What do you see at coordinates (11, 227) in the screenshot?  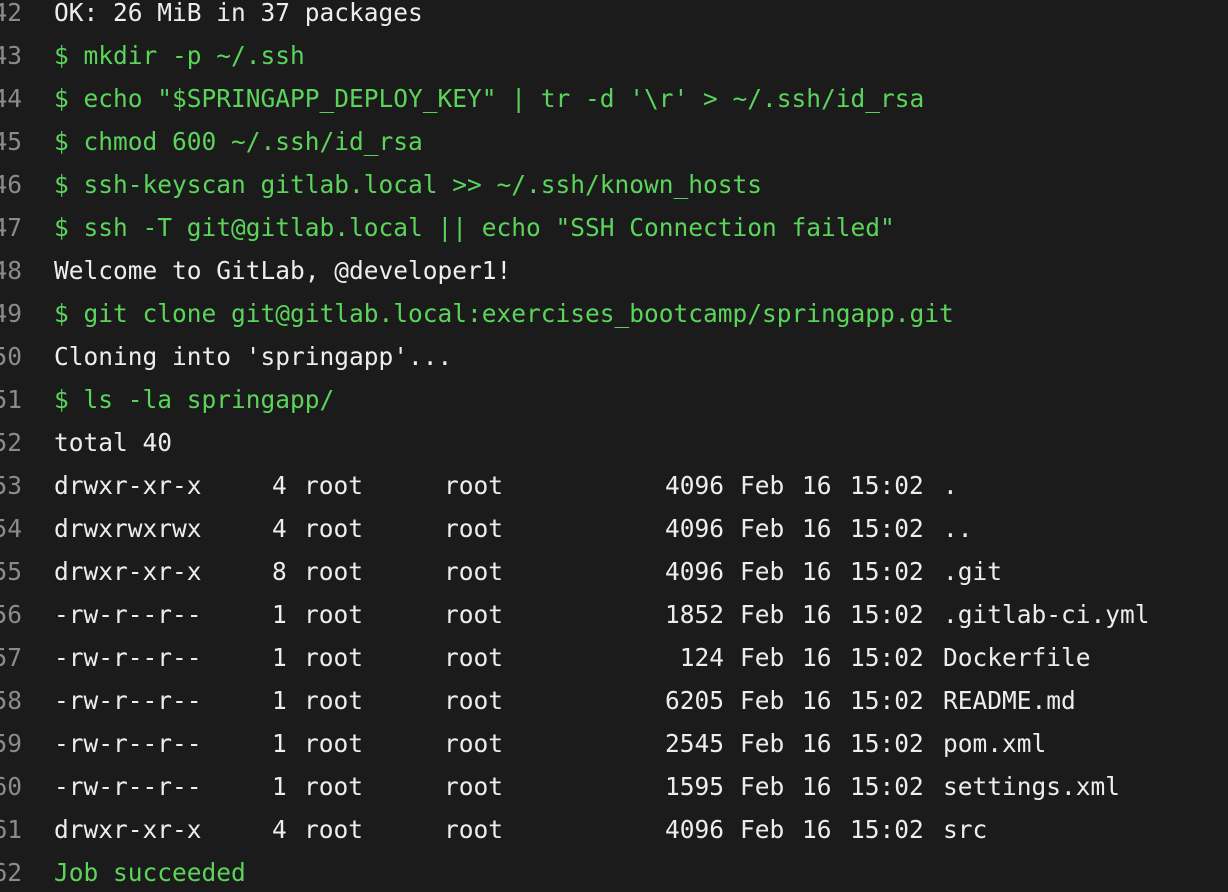 I see `line-number: 47` at bounding box center [11, 227].